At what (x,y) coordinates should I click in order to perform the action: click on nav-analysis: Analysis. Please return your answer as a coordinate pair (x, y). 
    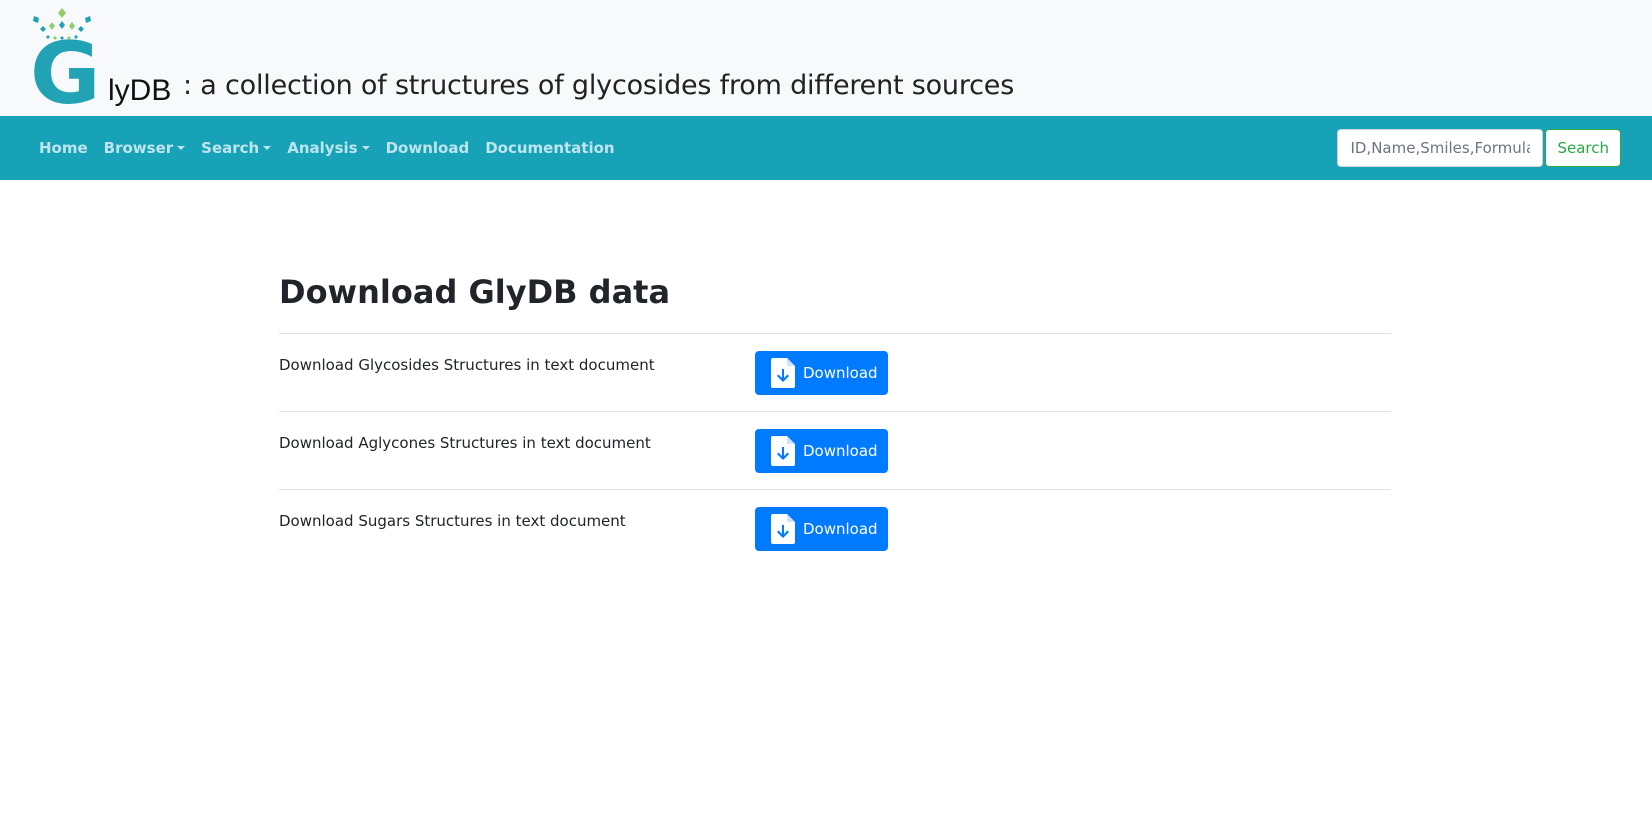
    Looking at the image, I should click on (328, 148).